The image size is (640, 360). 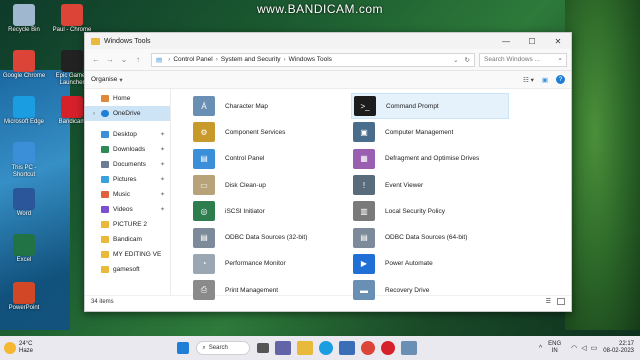 I want to click on taskbar-search: ⌕ Search, so click(x=223, y=348).